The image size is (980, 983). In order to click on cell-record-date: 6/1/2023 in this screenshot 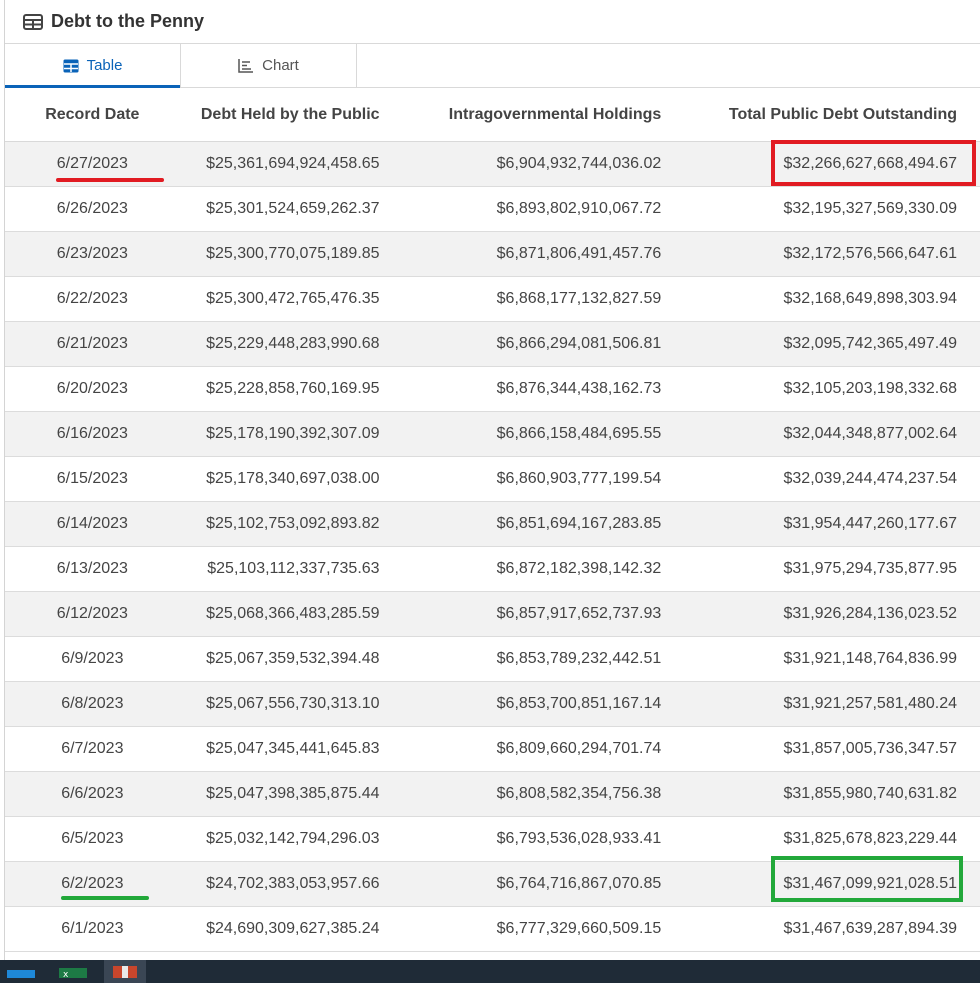, I will do `click(92, 929)`.